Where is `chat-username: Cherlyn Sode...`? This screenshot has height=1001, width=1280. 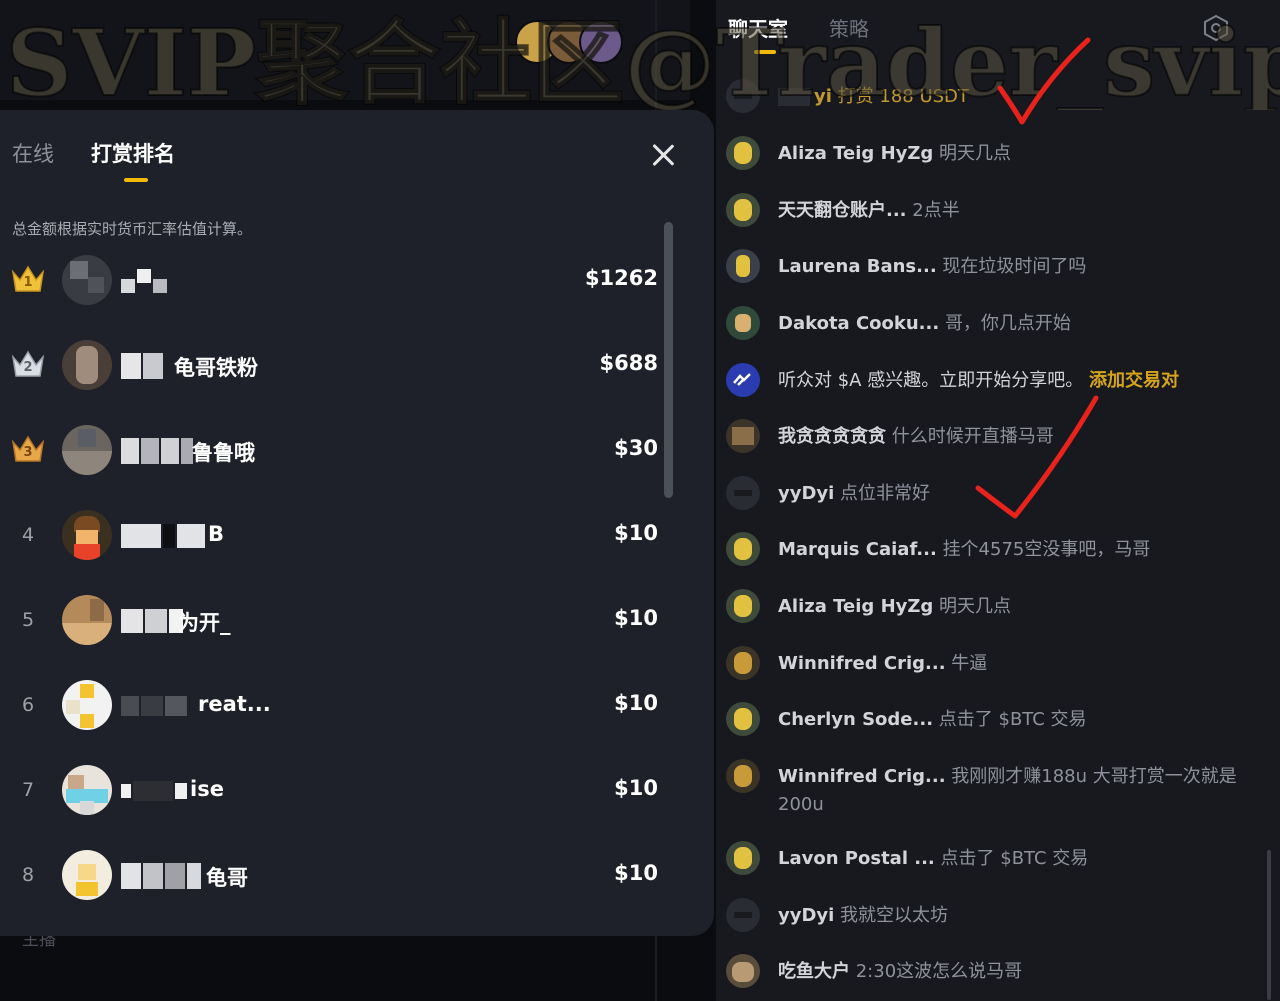
chat-username: Cherlyn Sode... is located at coordinates (855, 719).